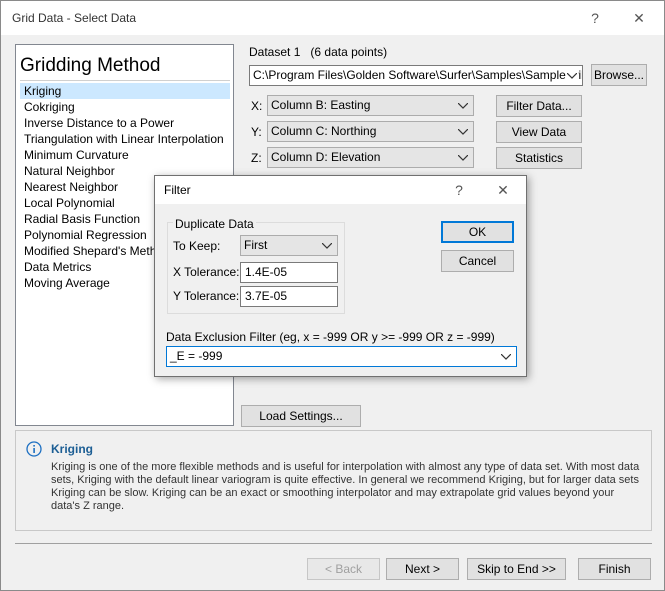 The image size is (665, 591). Describe the element at coordinates (341, 356) in the screenshot. I see `exclusion-filter-input: _E = -999` at that location.